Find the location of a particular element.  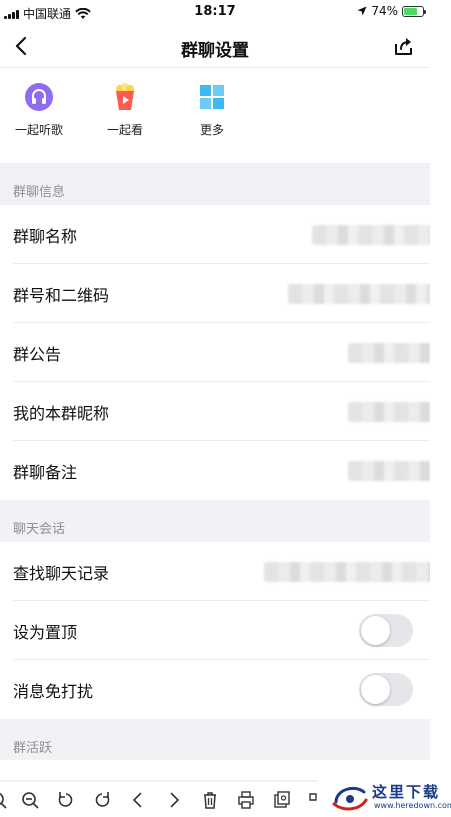

row-search-chat-history: 查找聊天记录 is located at coordinates (215, 571).